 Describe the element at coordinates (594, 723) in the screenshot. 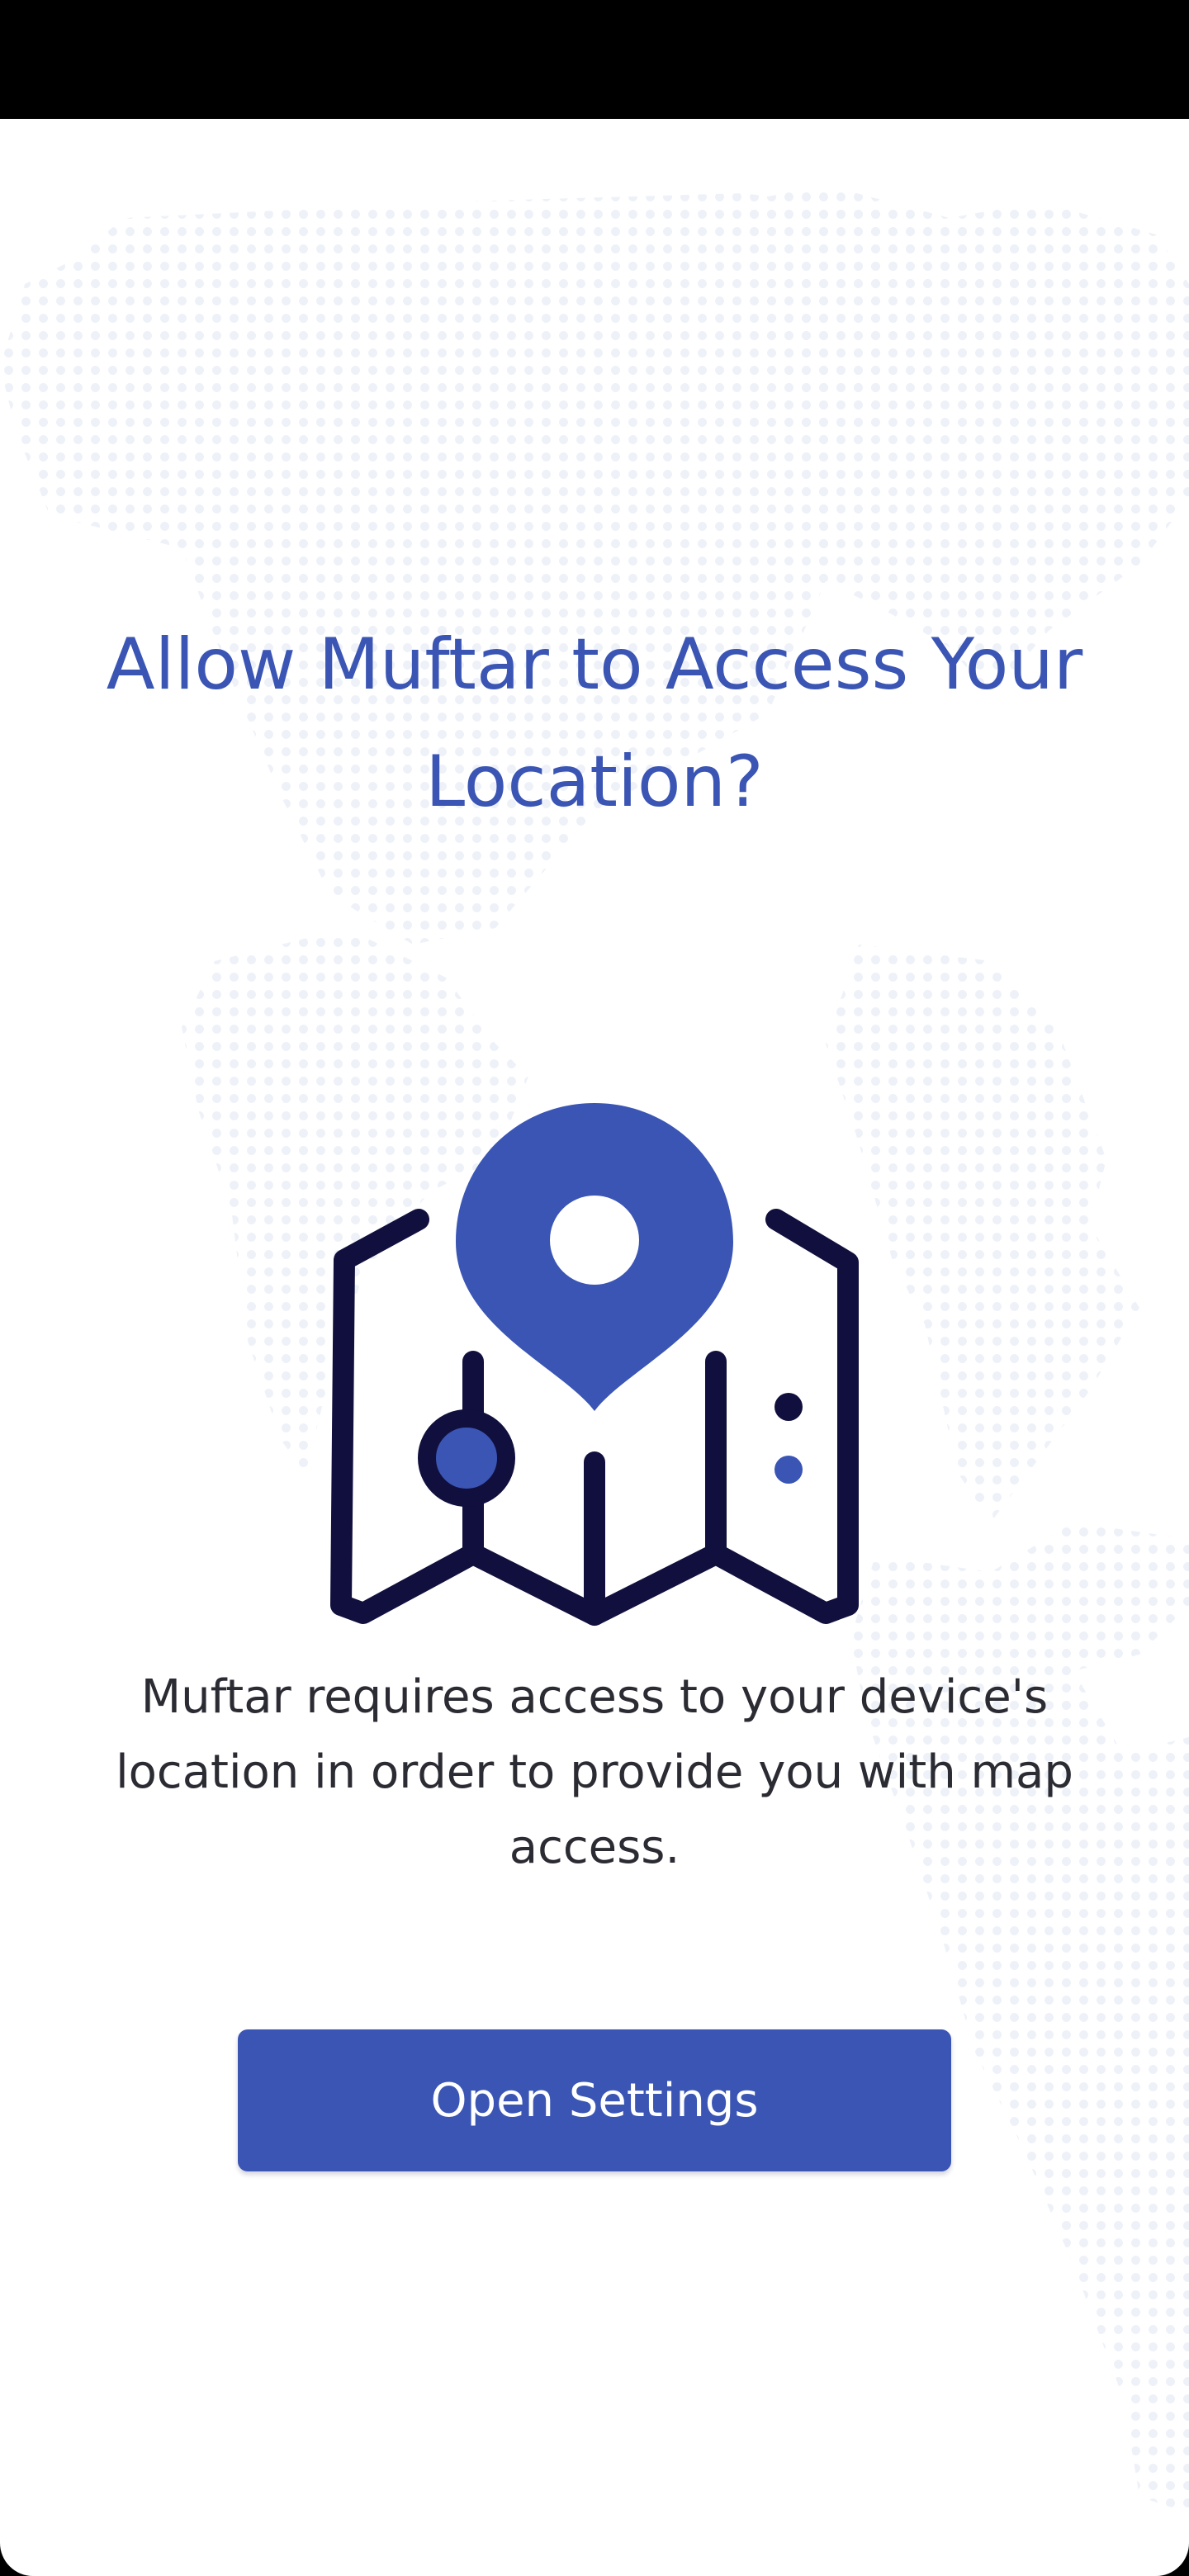

I see `page-title: Allow Muftar to Access Your Location?` at that location.